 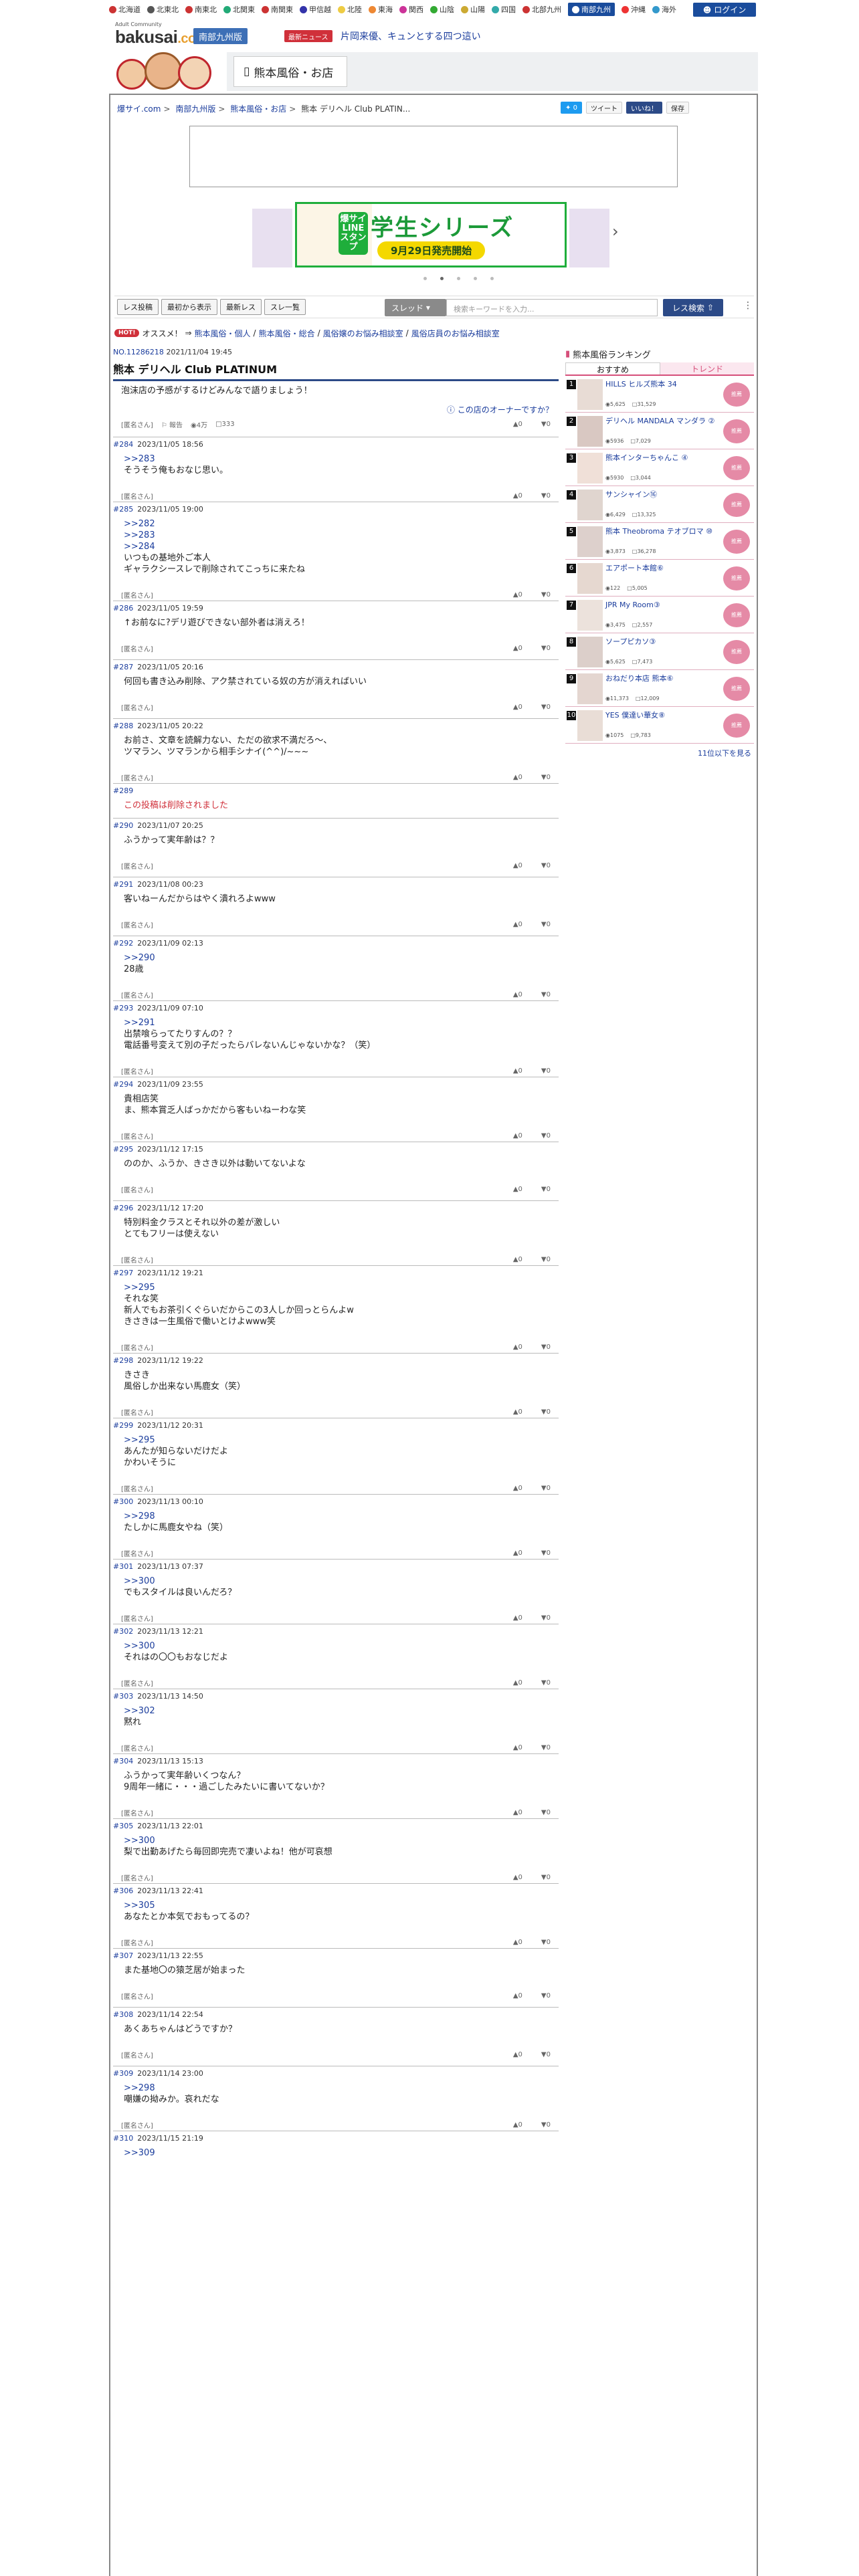 I want to click on tab-recommend: おすすめ, so click(x=612, y=368).